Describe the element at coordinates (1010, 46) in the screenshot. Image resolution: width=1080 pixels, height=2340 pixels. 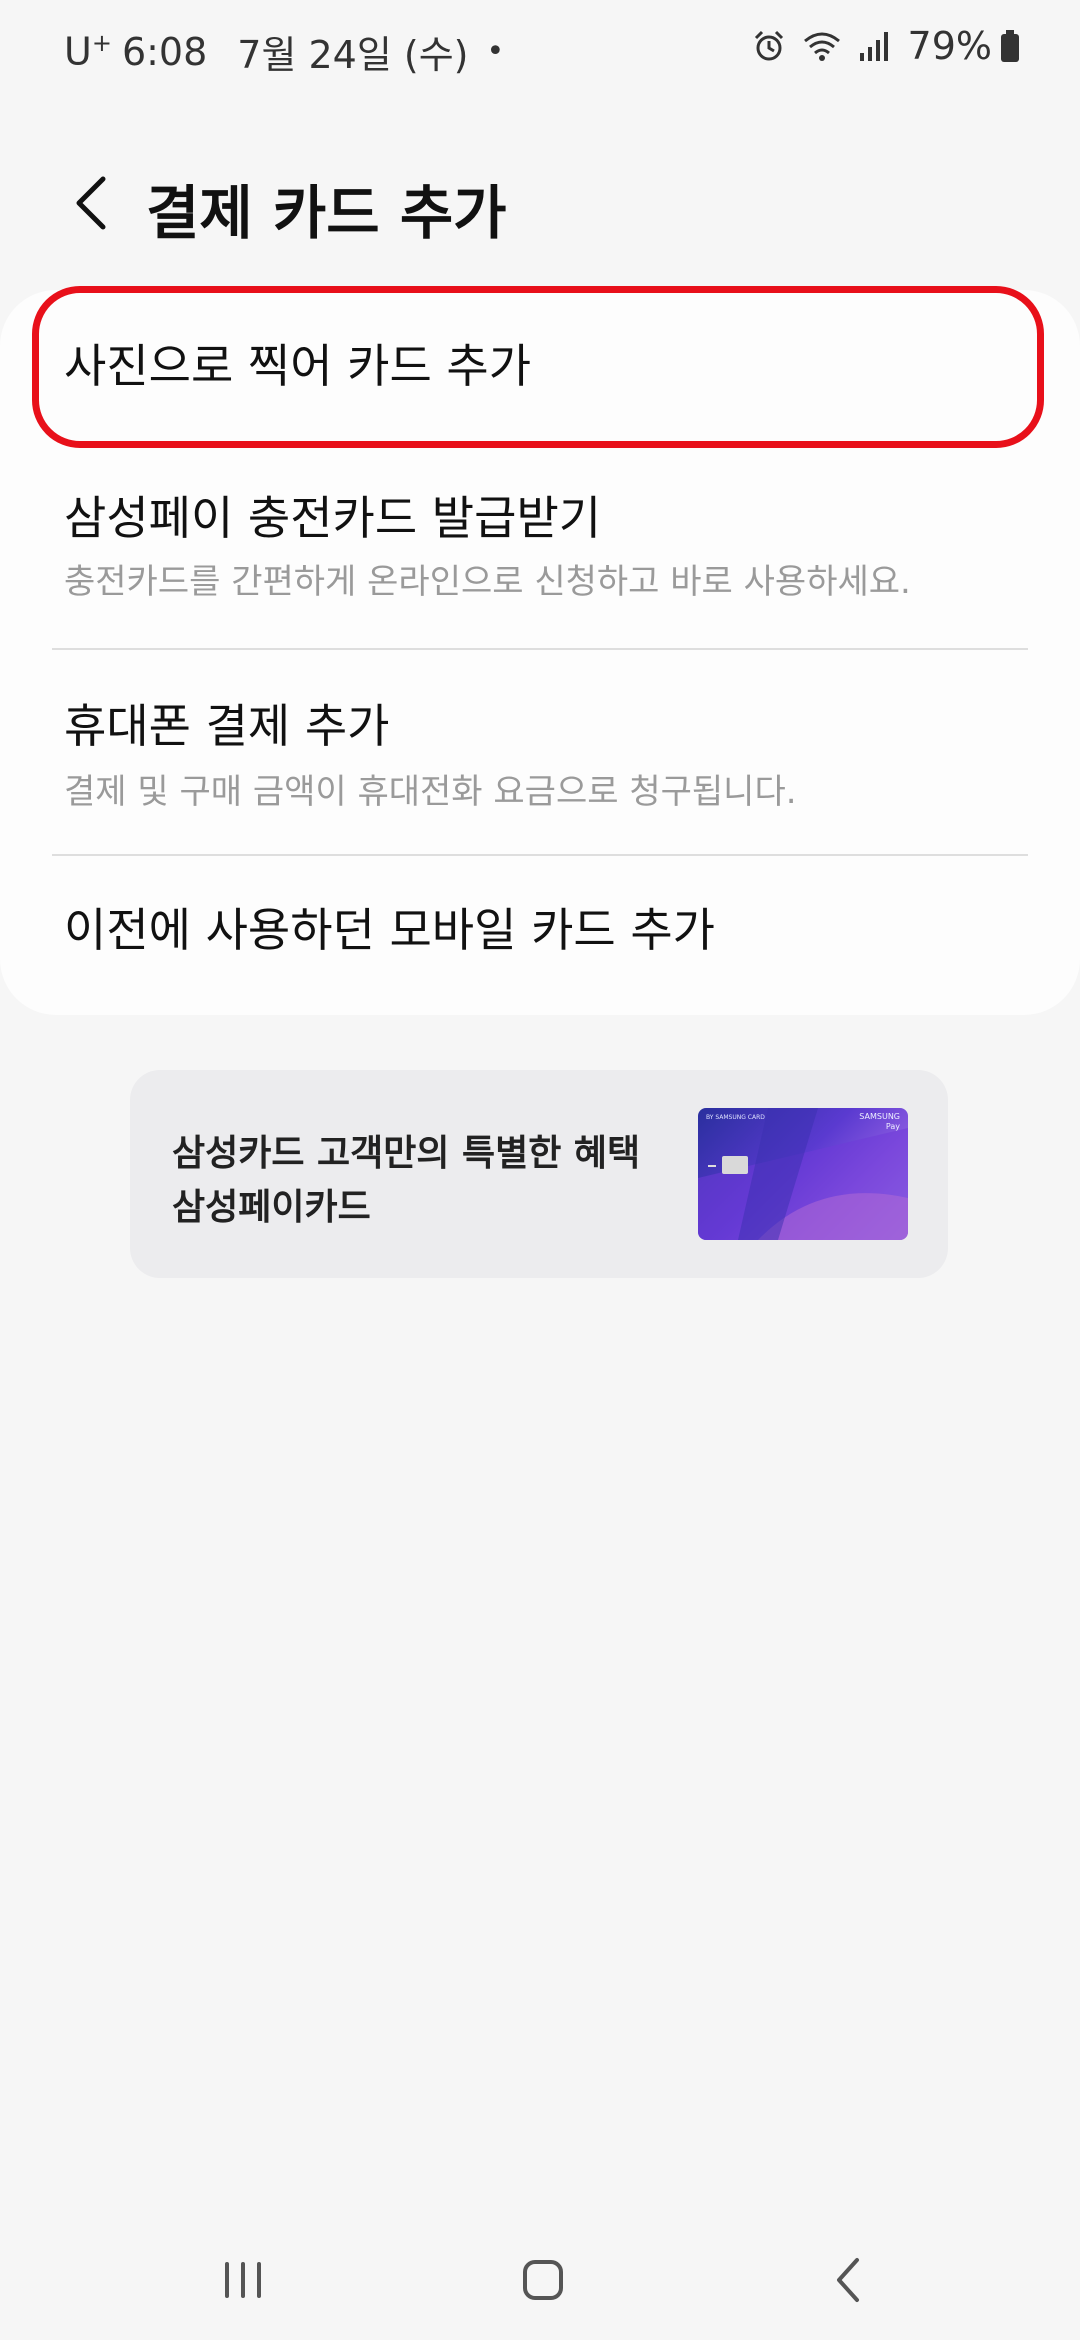
I see `battery-icon` at that location.